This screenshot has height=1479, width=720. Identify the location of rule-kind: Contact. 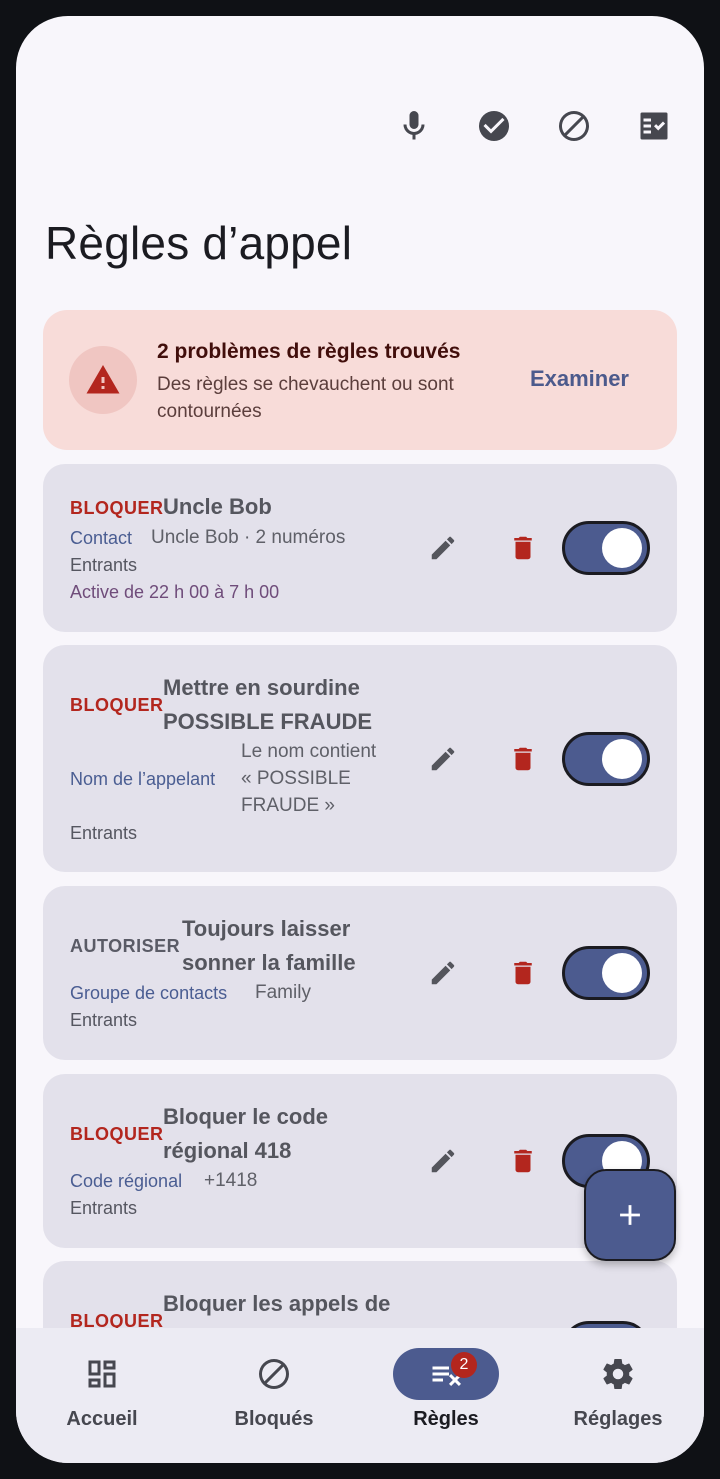
(101, 538).